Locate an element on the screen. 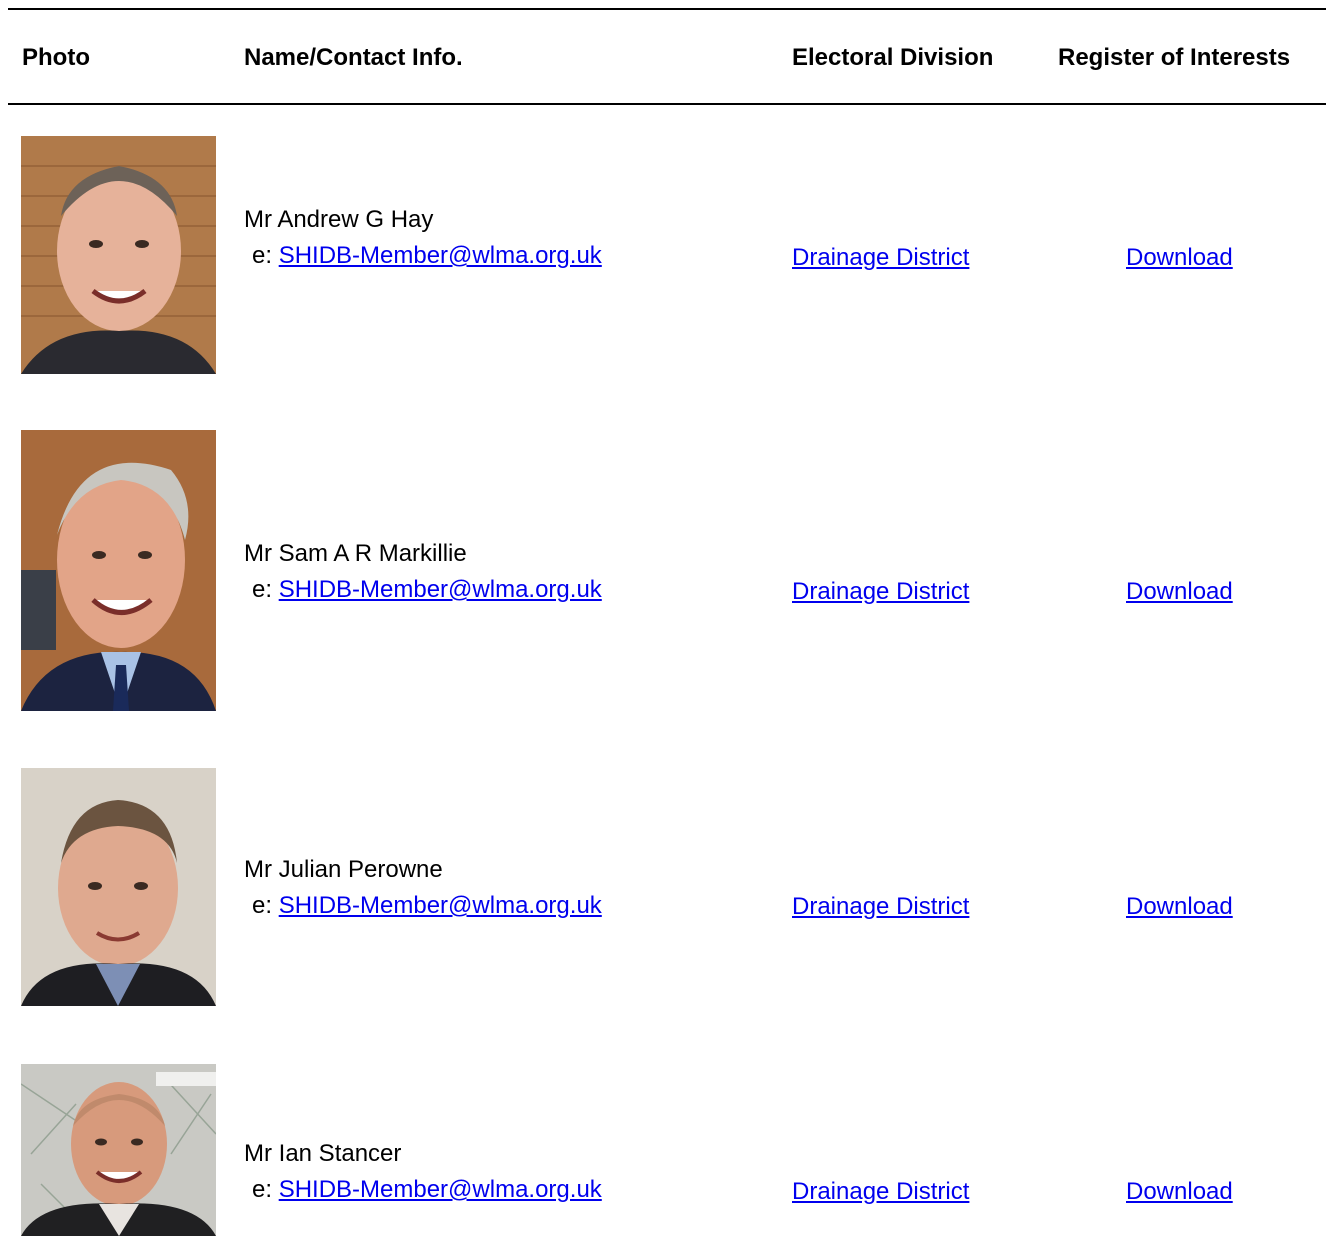 This screenshot has width=1331, height=1236. member-name: Mr Ian Stancer is located at coordinates (323, 1153).